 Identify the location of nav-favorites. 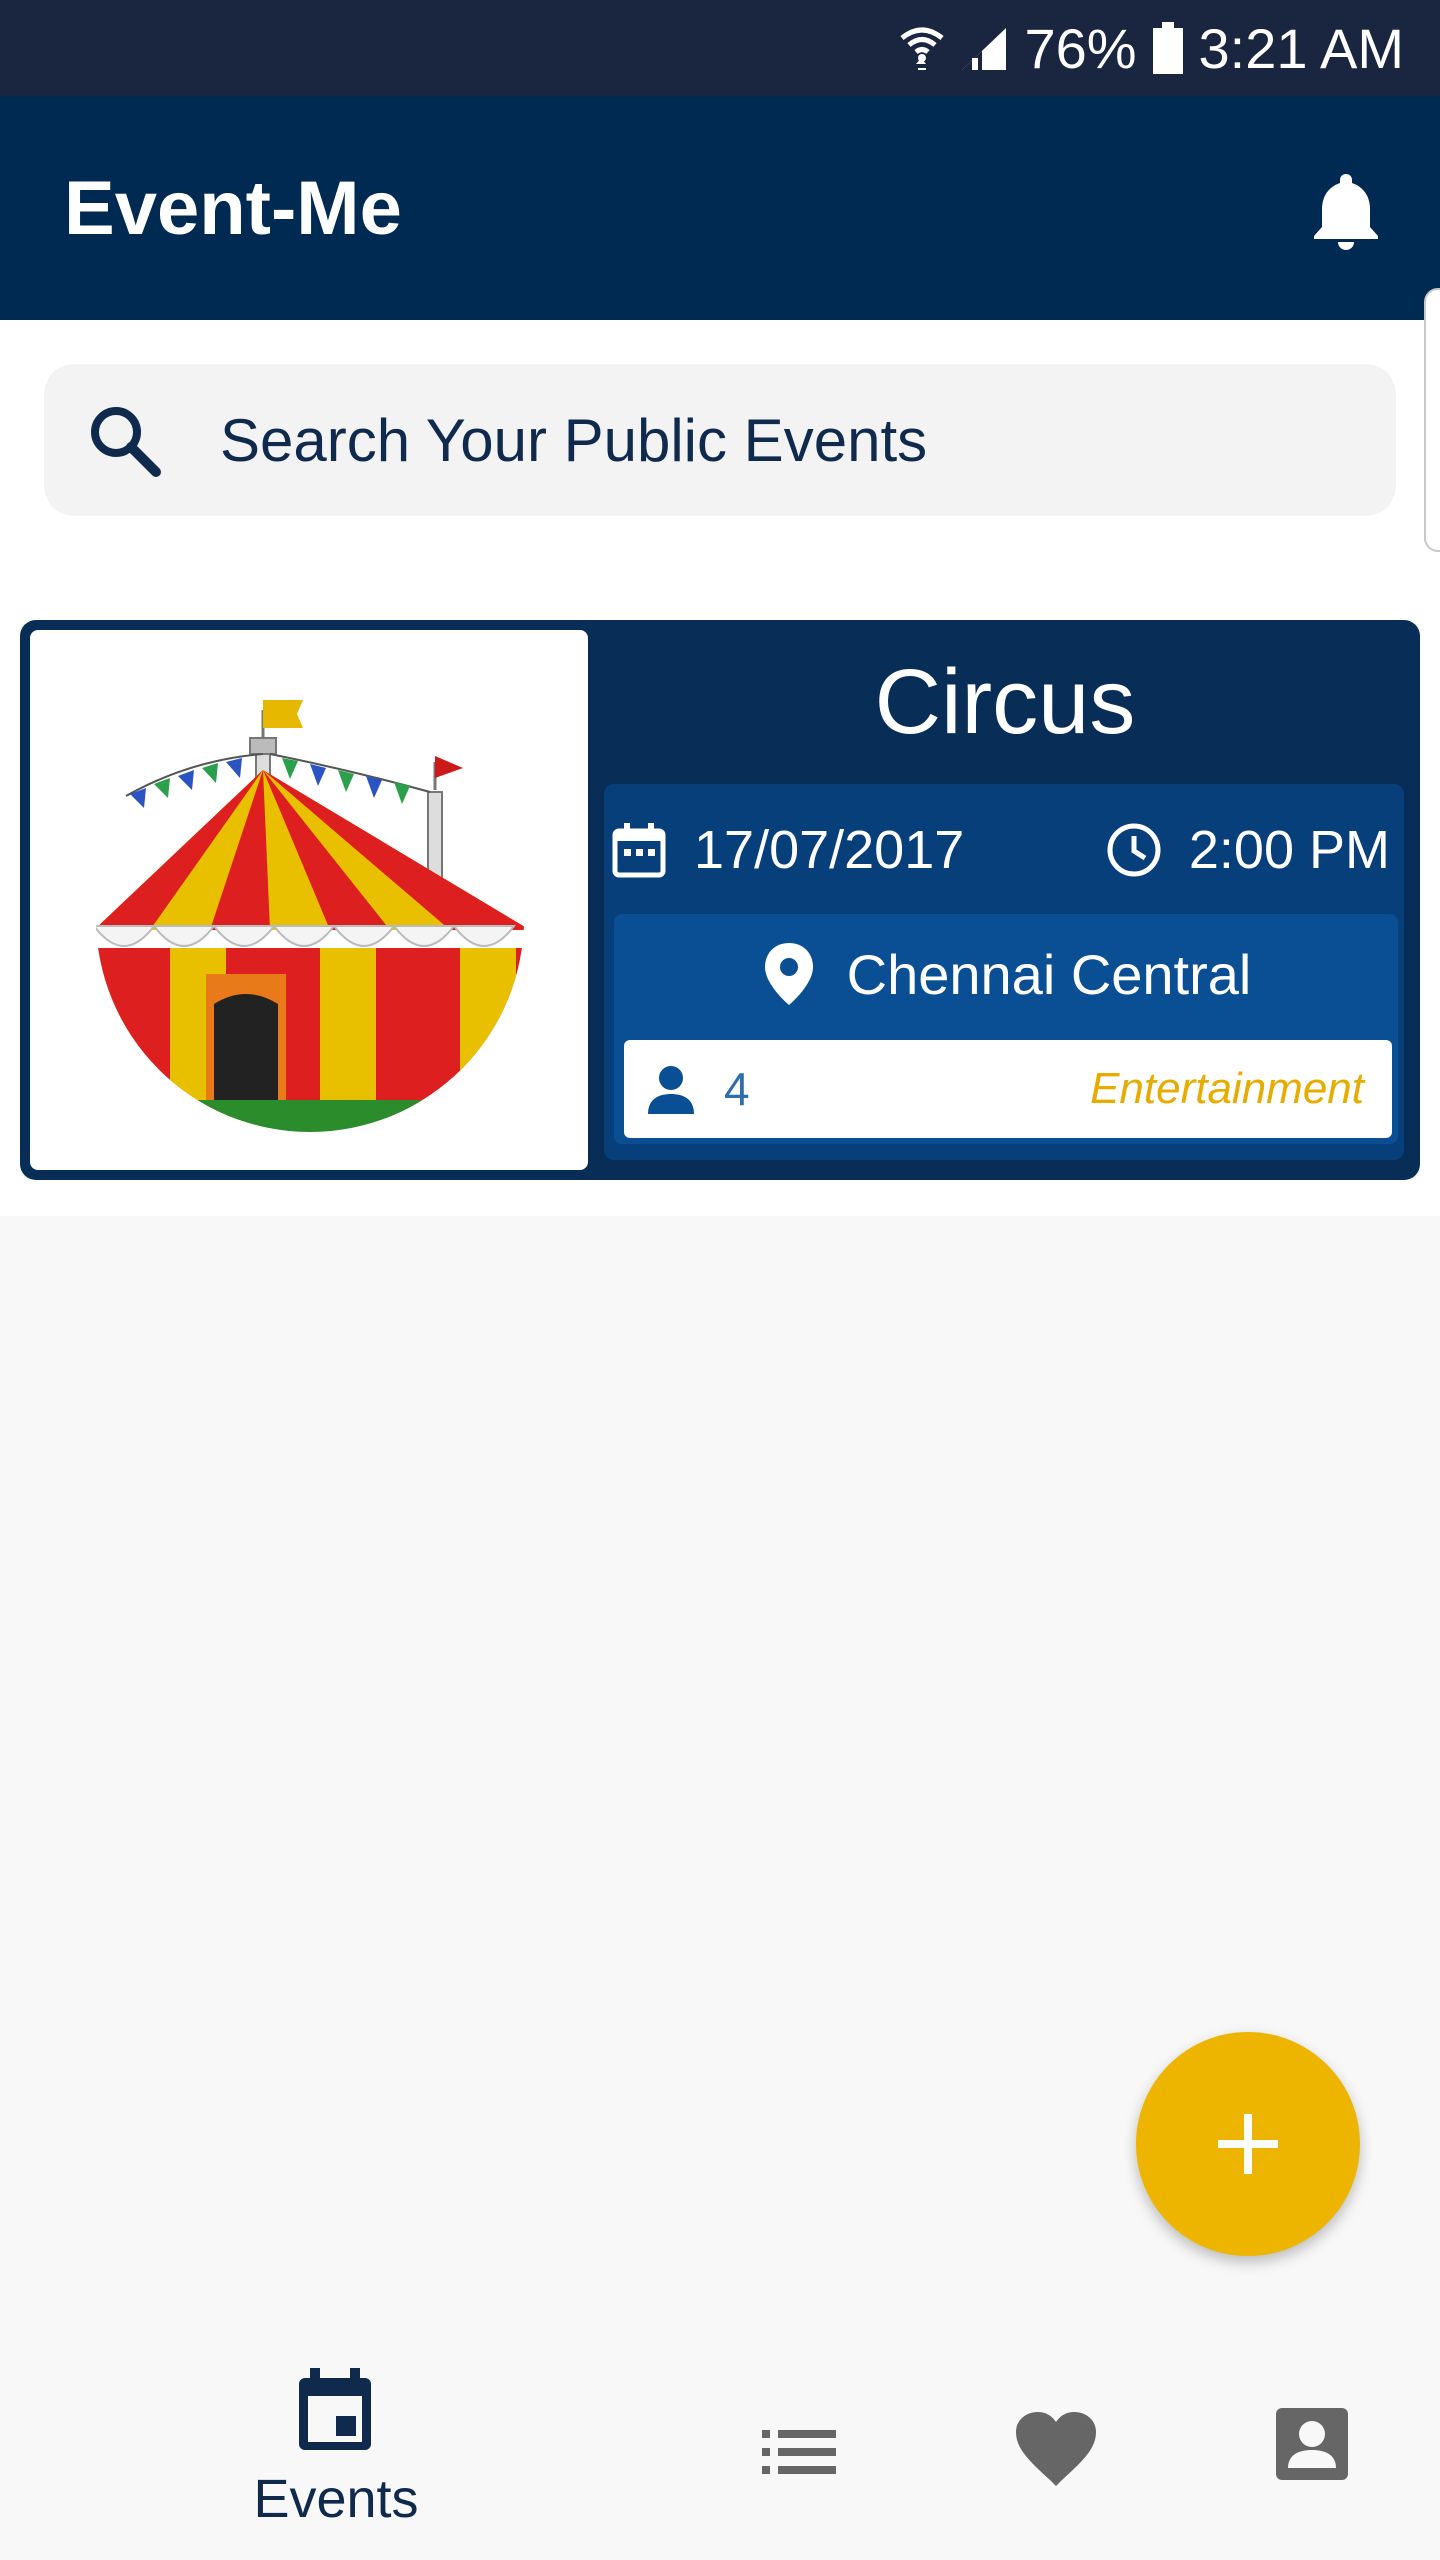
(1056, 2449).